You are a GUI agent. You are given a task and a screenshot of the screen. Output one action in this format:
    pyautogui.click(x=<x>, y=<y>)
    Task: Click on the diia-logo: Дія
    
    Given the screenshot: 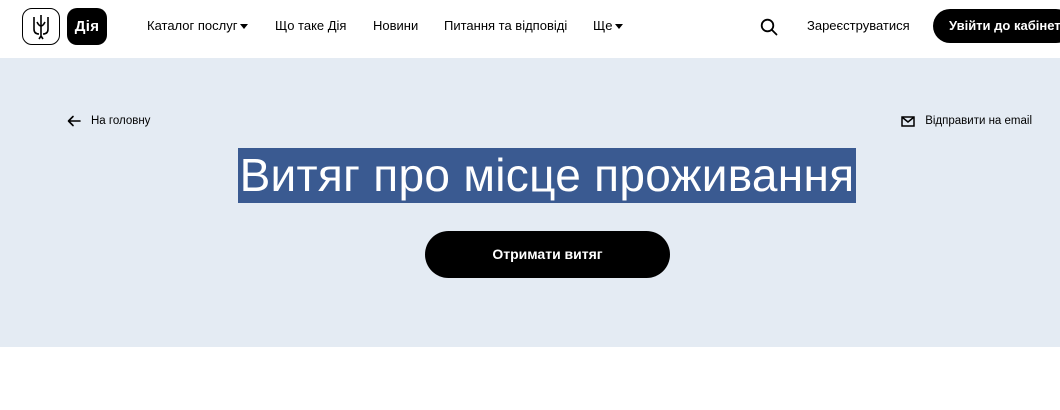 What is the action you would take?
    pyautogui.click(x=87, y=26)
    